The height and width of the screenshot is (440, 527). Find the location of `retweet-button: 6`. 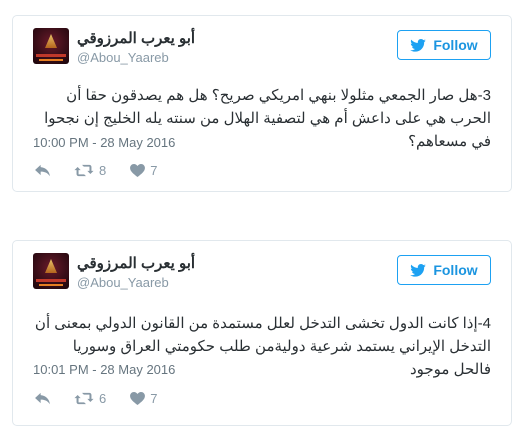

retweet-button: 6 is located at coordinates (90, 398).